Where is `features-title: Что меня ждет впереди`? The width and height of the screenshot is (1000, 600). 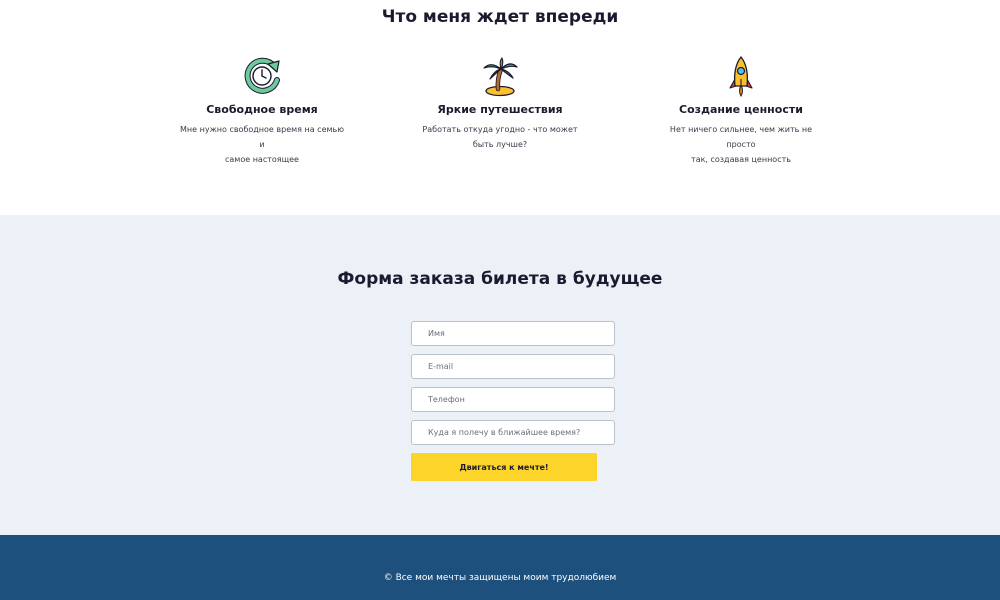 features-title: Что меня ждет впереди is located at coordinates (500, 17).